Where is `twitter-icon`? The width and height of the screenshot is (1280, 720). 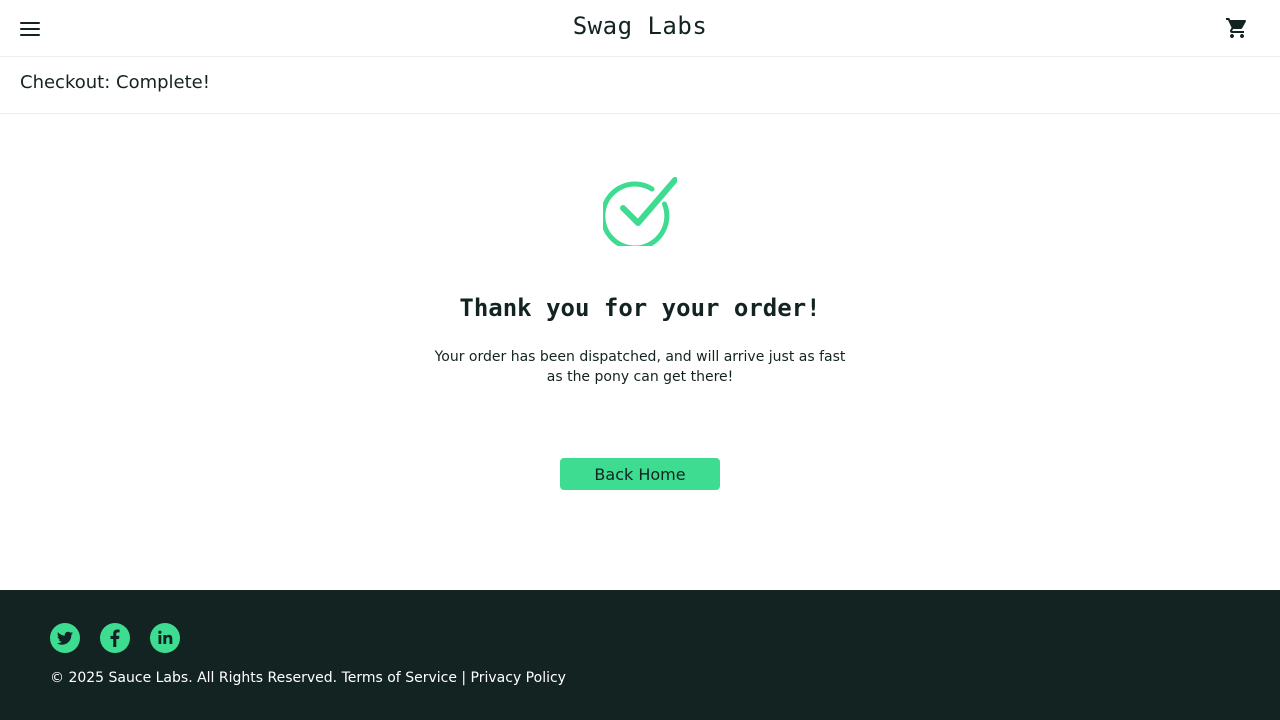
twitter-icon is located at coordinates (65, 638).